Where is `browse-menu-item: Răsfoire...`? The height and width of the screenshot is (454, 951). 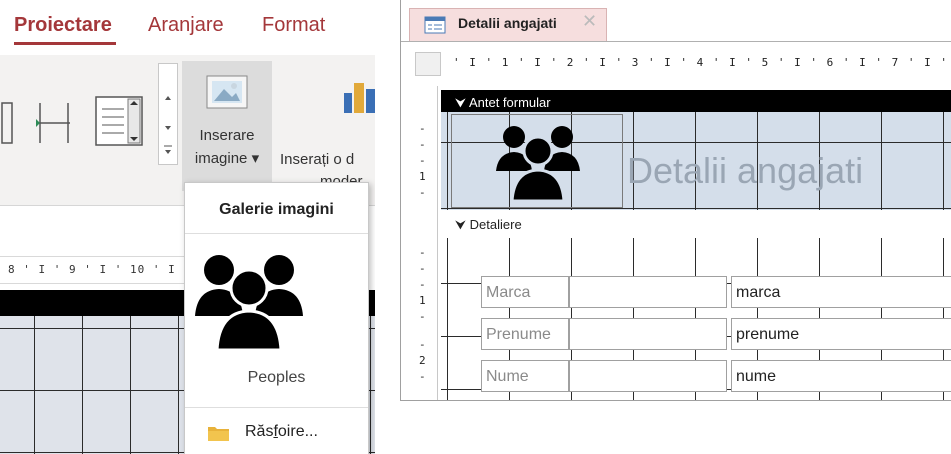
browse-menu-item: Răsfoire... is located at coordinates (276, 432).